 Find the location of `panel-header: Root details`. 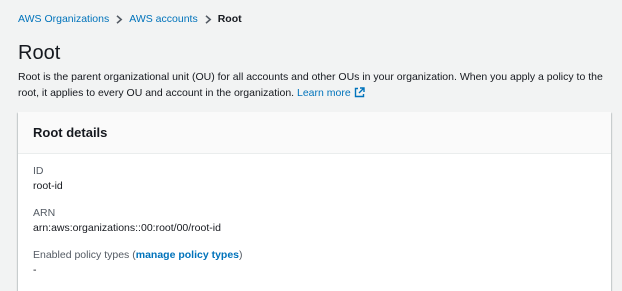

panel-header: Root details is located at coordinates (314, 133).